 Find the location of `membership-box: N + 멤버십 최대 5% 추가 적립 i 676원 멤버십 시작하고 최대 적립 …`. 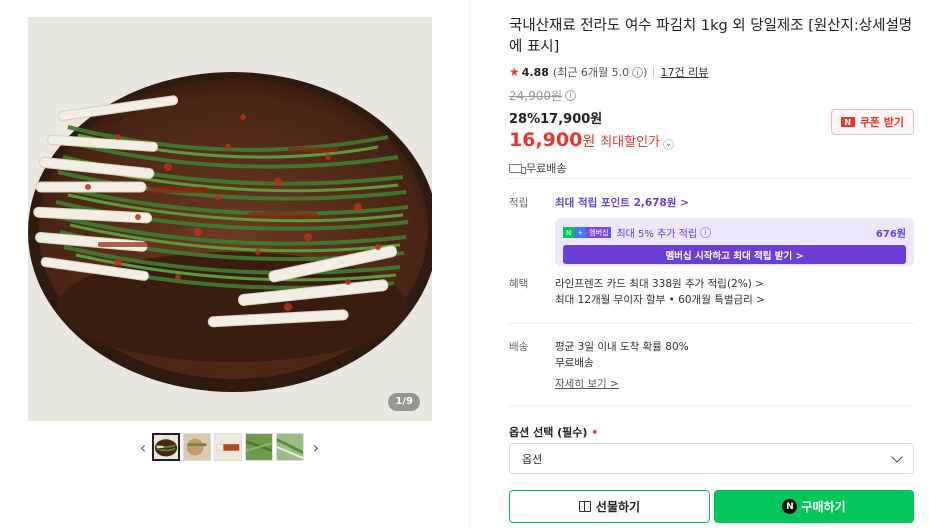

membership-box: N + 멤버십 최대 5% 추가 적립 i 676원 멤버십 시작하고 최대 적립 … is located at coordinates (734, 242).